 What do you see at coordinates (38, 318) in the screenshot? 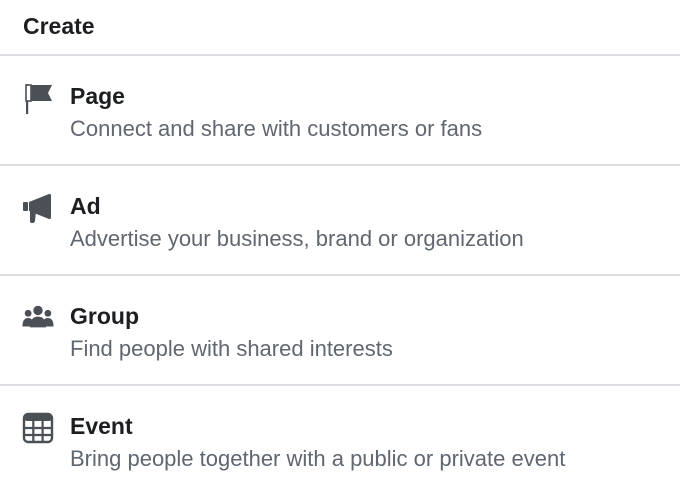
I see `group-icon` at bounding box center [38, 318].